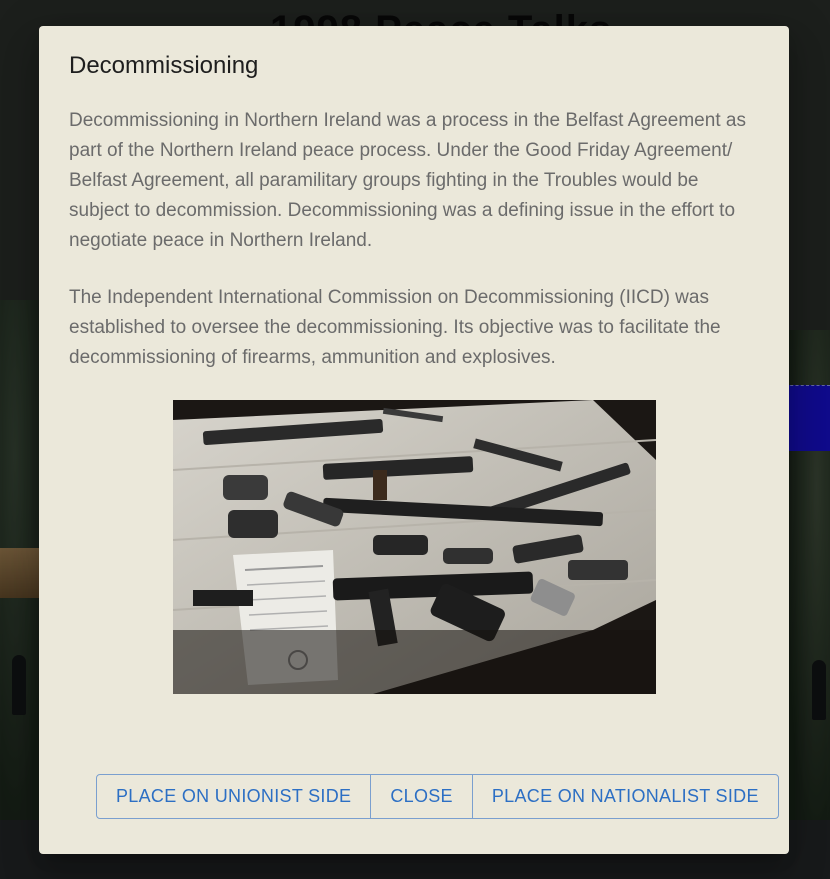  What do you see at coordinates (233, 796) in the screenshot?
I see `place-unionist-button: PLACE ON UNIONIST SIDE` at bounding box center [233, 796].